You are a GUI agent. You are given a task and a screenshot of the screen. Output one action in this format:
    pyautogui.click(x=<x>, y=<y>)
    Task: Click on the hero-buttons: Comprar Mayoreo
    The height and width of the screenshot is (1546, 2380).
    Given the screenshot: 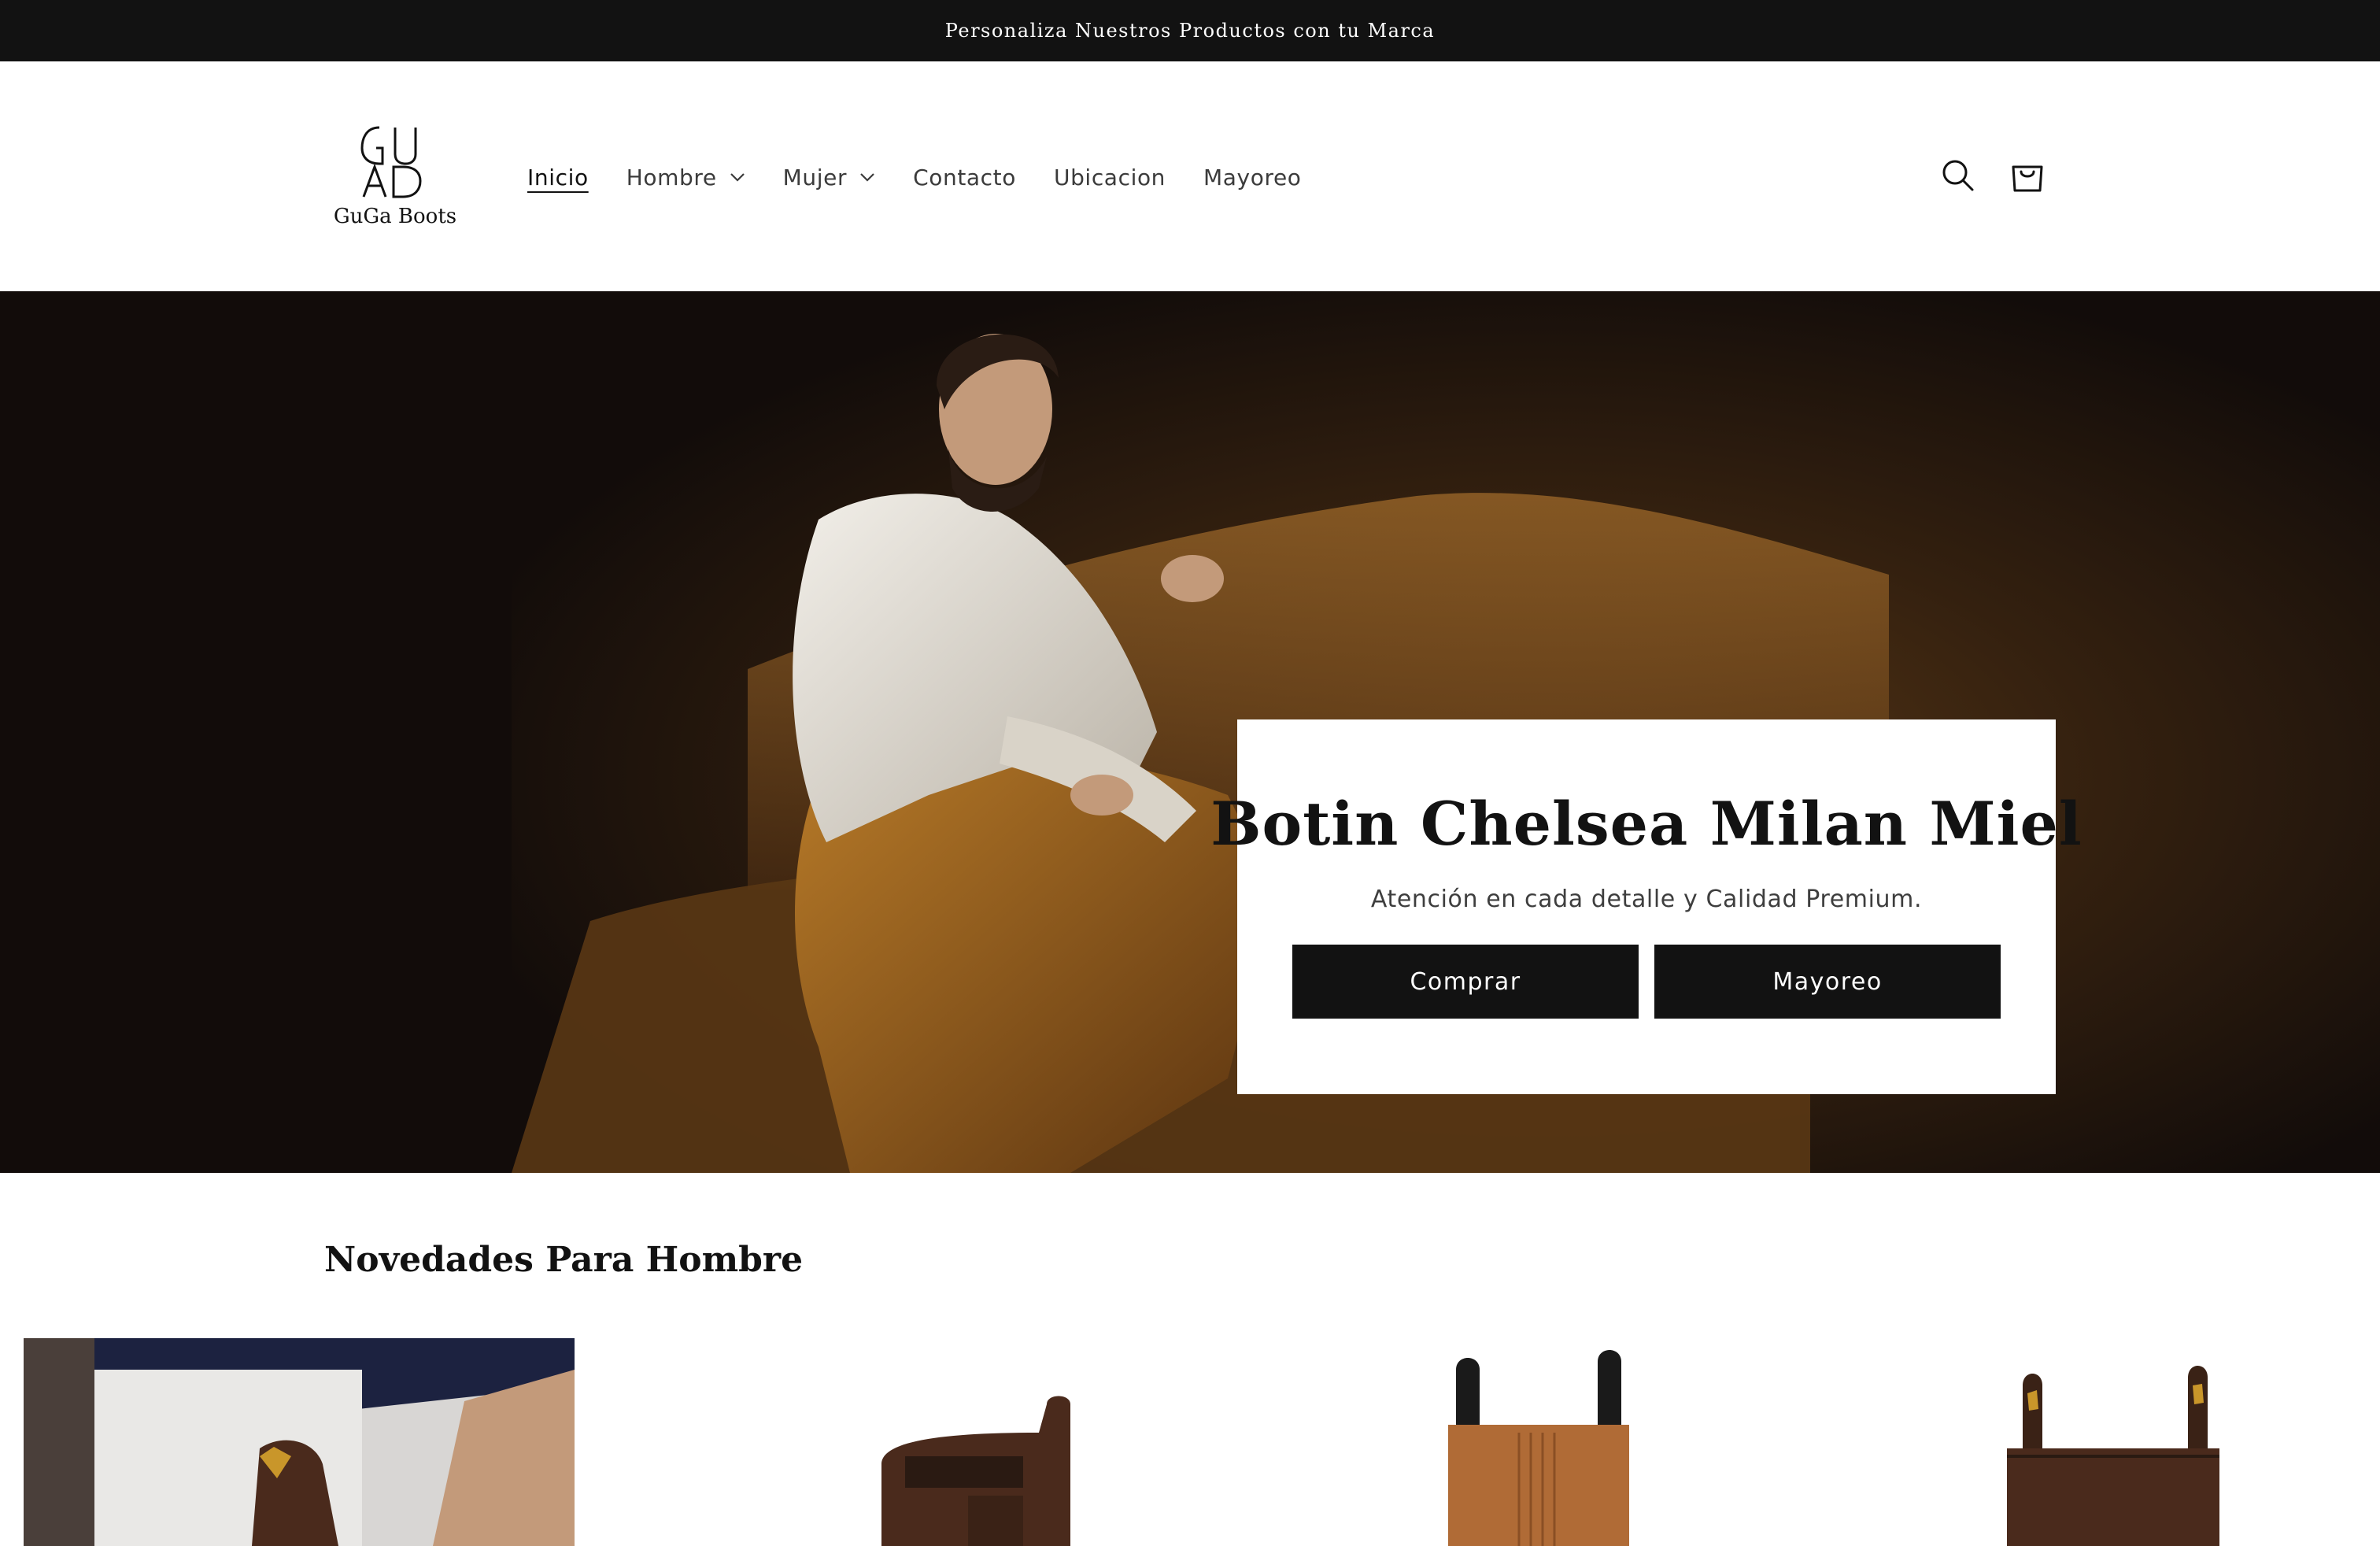 What is the action you would take?
    pyautogui.click(x=1646, y=982)
    